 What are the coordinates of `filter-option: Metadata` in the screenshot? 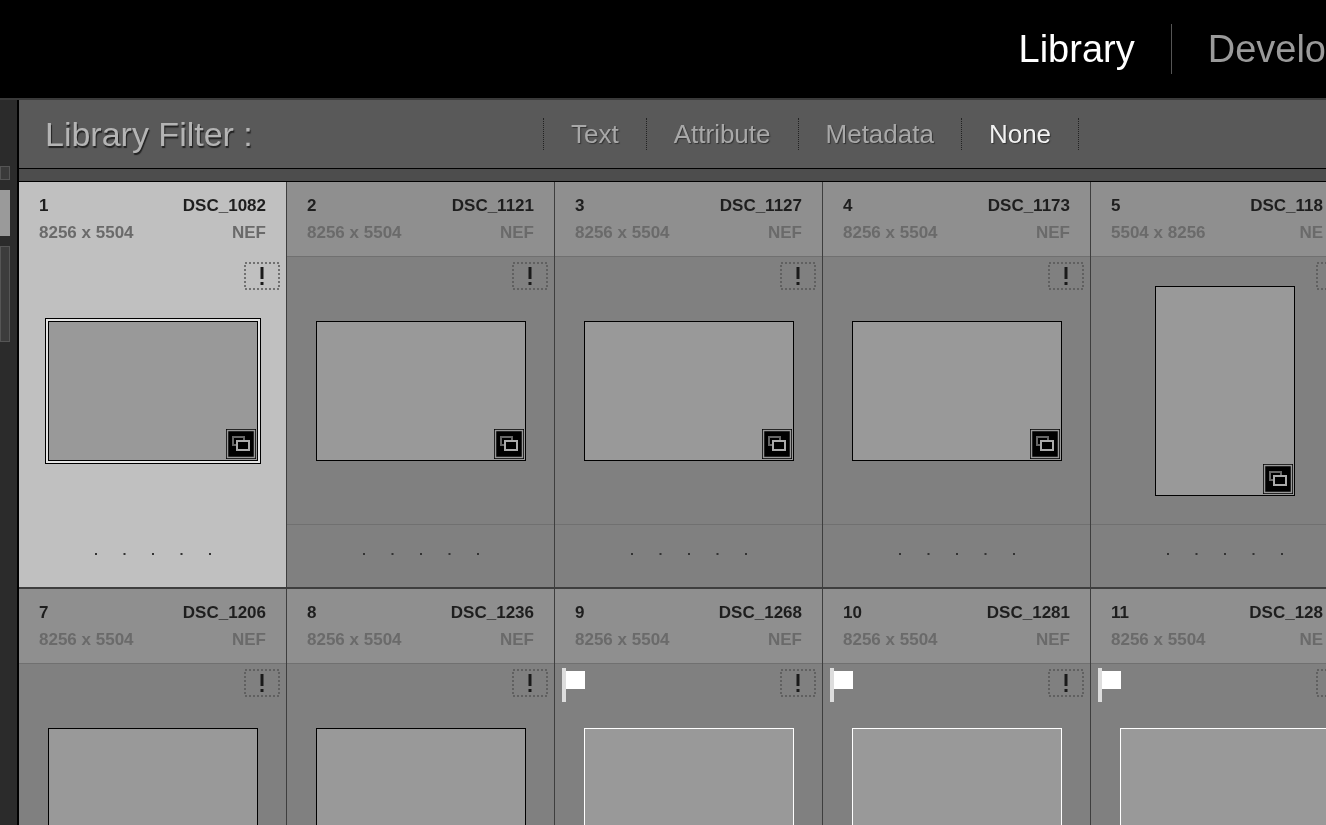 It's located at (879, 134).